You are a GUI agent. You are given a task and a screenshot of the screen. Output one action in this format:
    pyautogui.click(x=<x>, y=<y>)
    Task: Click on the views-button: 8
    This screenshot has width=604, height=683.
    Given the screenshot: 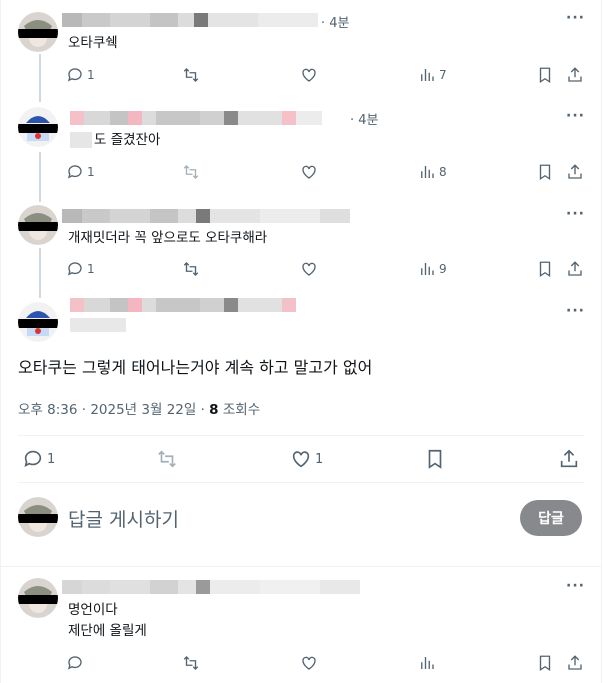 What is the action you would take?
    pyautogui.click(x=432, y=172)
    